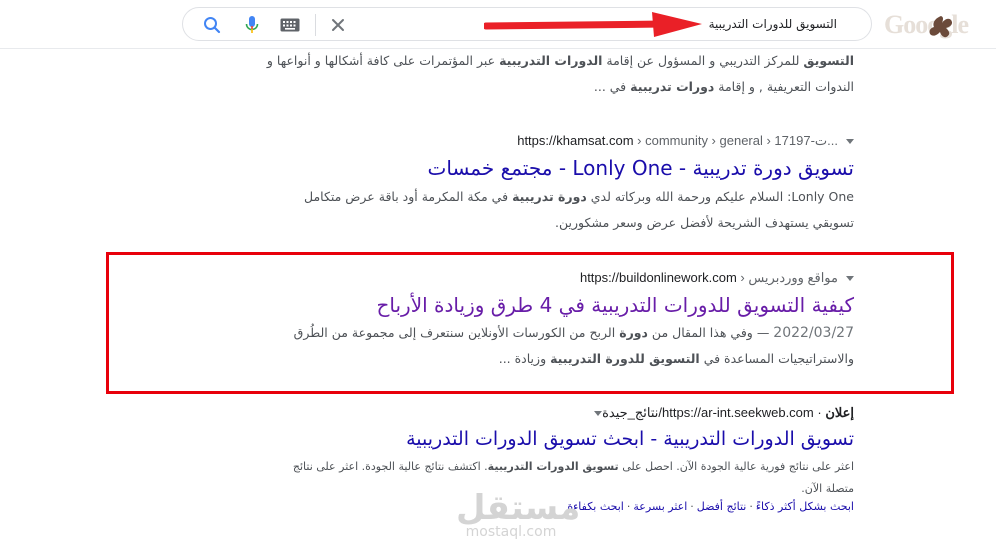 This screenshot has height=560, width=996. I want to click on sitelink-3: اعثر بسرعة, so click(660, 506).